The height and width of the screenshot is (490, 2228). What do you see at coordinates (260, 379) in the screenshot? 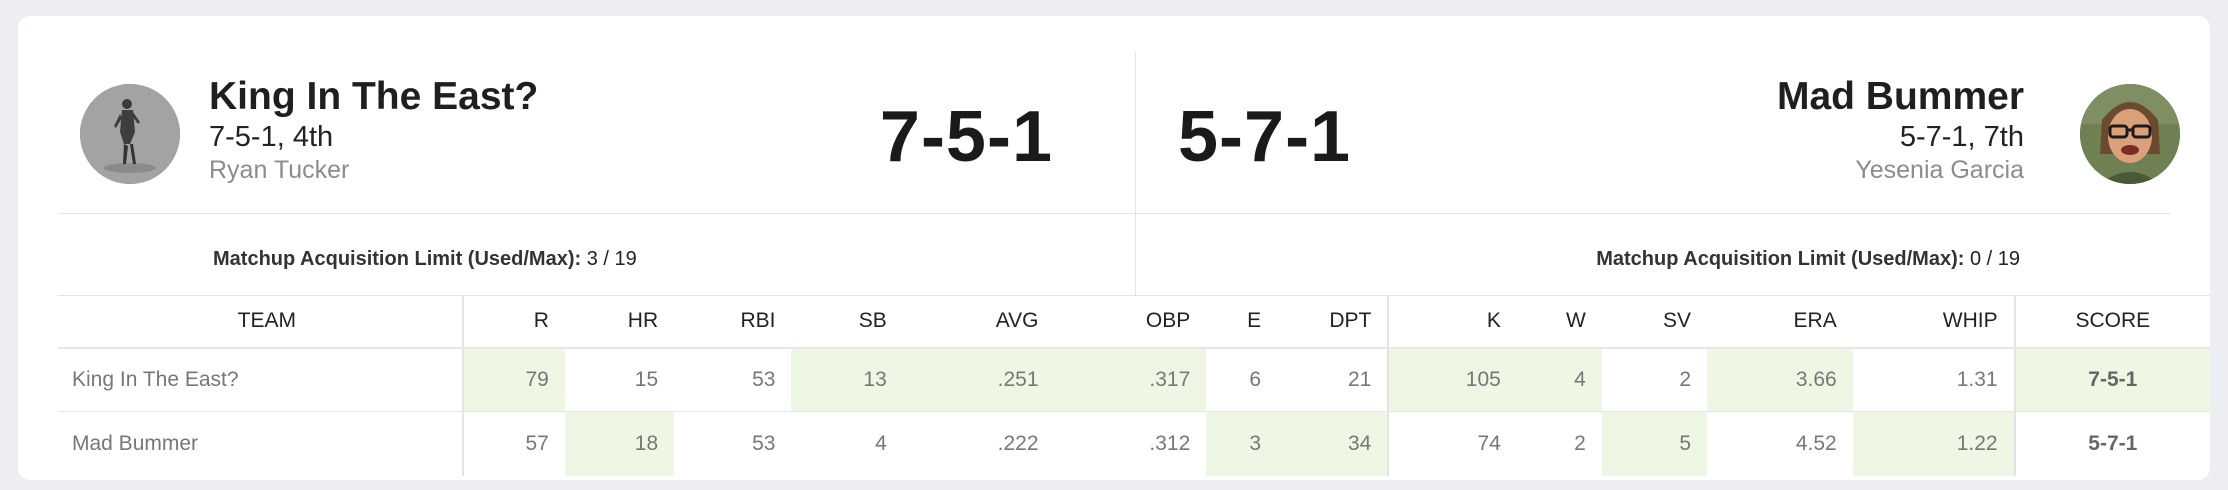
I see `row-team-name: King In The East?` at bounding box center [260, 379].